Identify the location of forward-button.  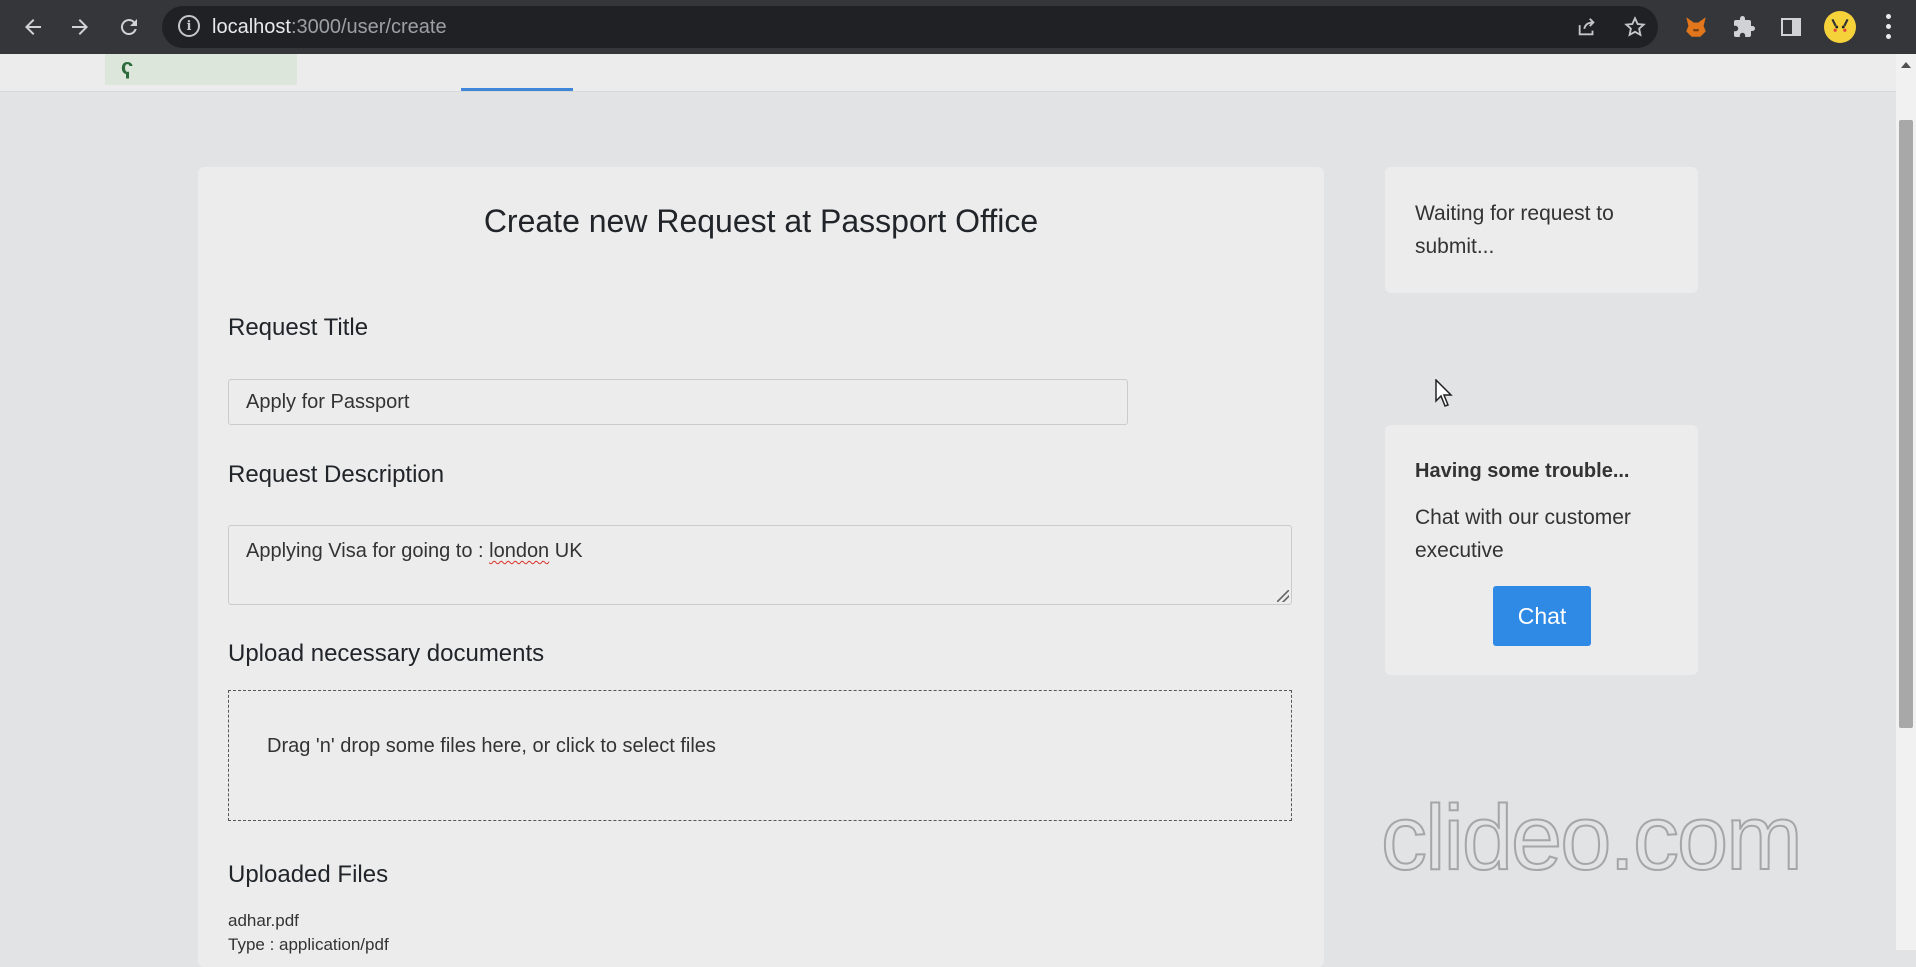
(80, 27).